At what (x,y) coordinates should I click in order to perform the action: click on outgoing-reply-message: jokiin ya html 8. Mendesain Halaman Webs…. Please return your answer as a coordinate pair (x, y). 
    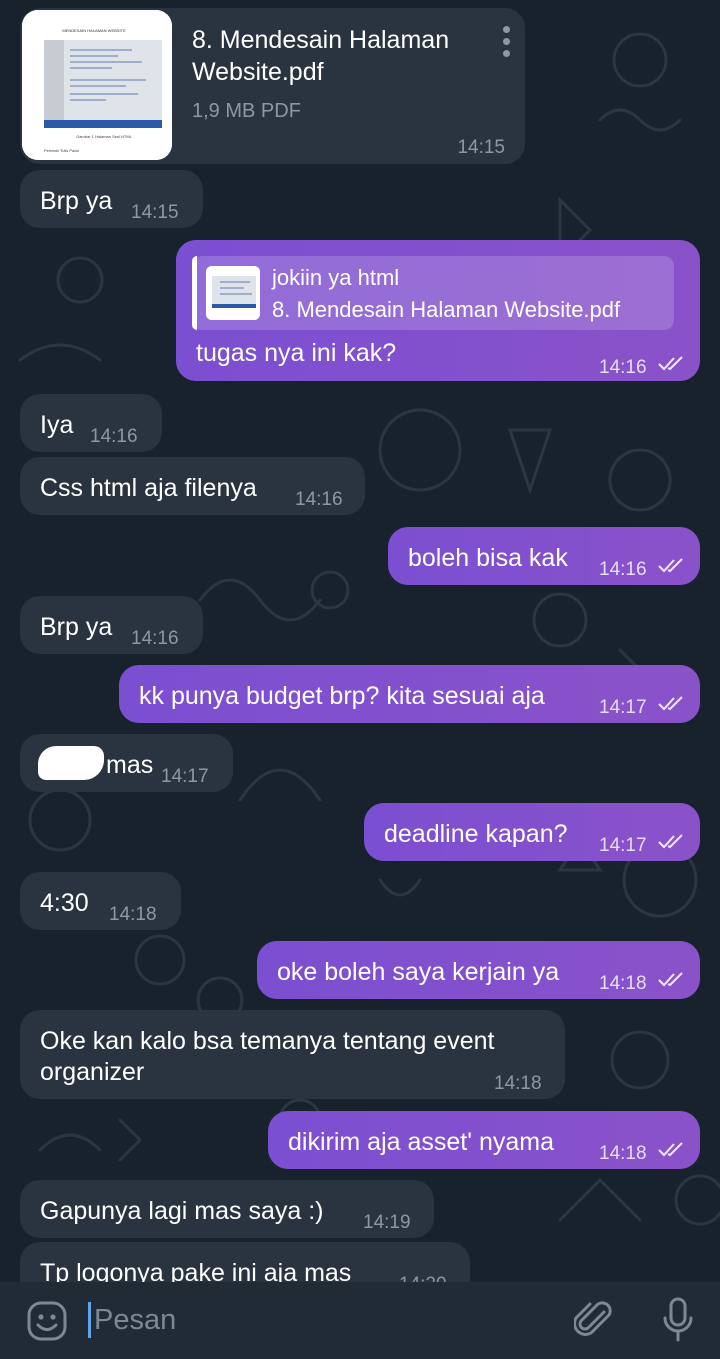
    Looking at the image, I should click on (438, 310).